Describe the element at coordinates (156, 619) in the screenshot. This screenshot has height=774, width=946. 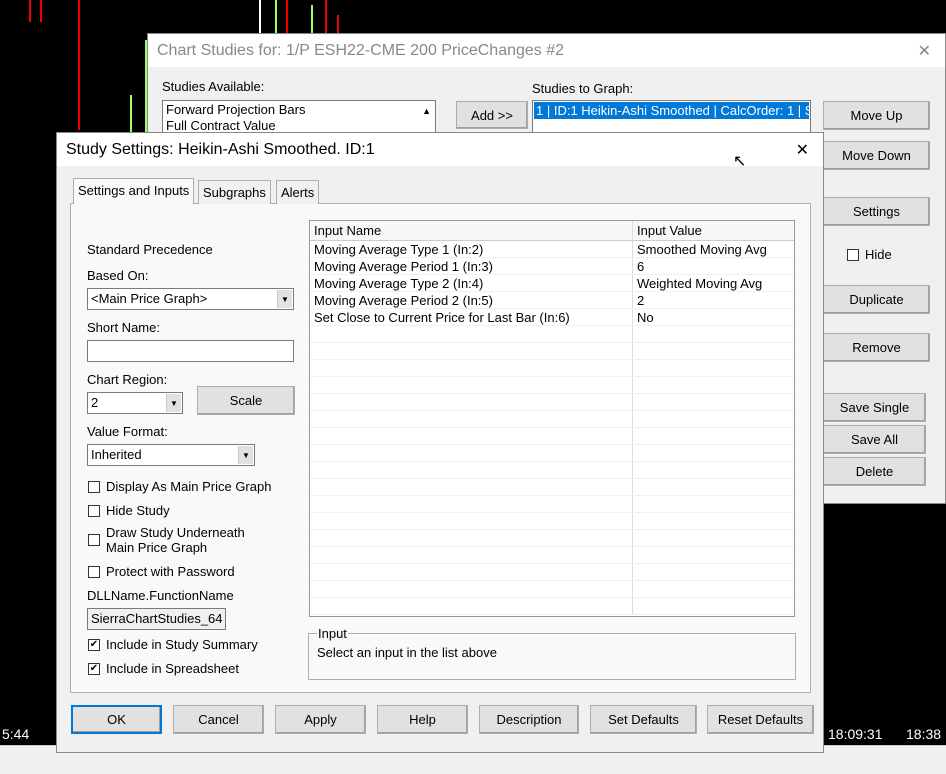
I see `dll-field: SierraChartStudies_64` at that location.